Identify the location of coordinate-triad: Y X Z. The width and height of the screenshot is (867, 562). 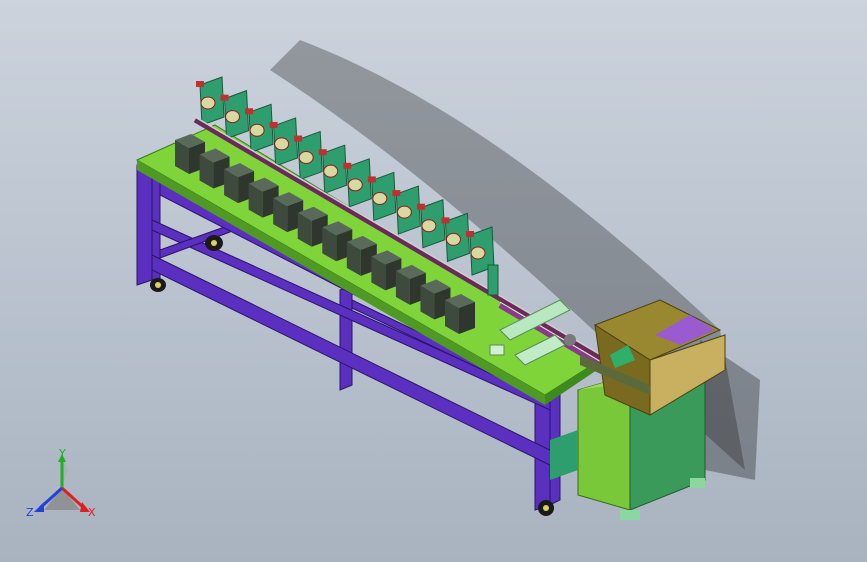
(61, 483).